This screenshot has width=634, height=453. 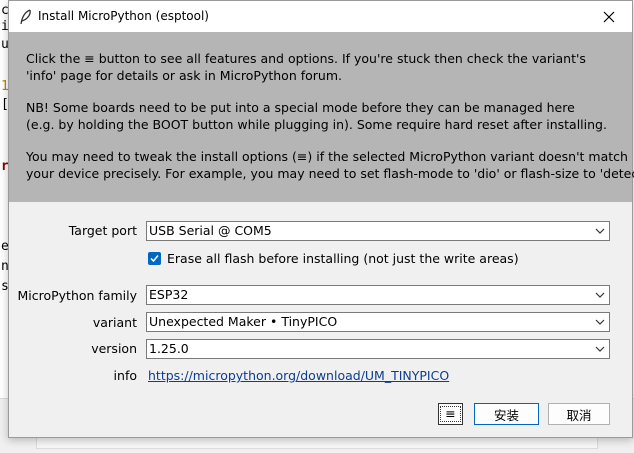 What do you see at coordinates (579, 414) in the screenshot?
I see `cancel-button: 取消` at bounding box center [579, 414].